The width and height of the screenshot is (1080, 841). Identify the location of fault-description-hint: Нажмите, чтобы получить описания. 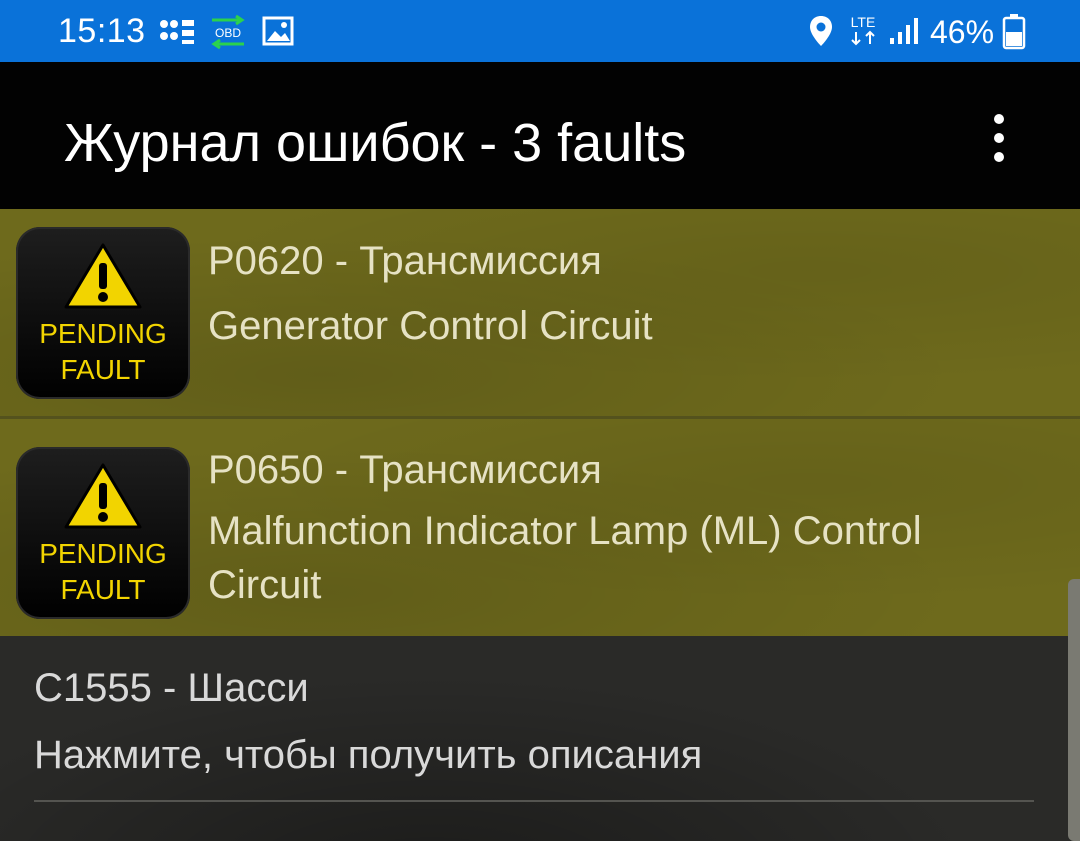
(368, 755).